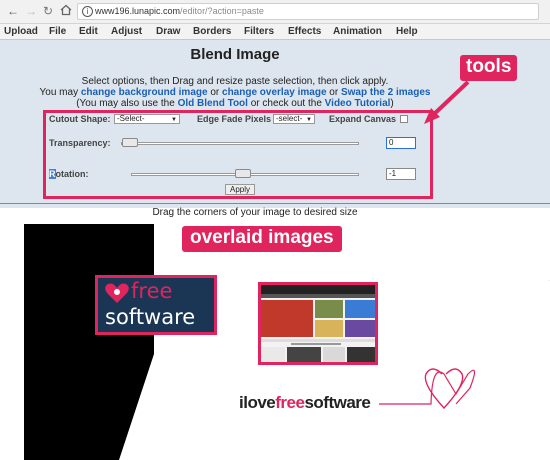 The height and width of the screenshot is (460, 550). I want to click on overlay-logo-software: software, so click(150, 317).